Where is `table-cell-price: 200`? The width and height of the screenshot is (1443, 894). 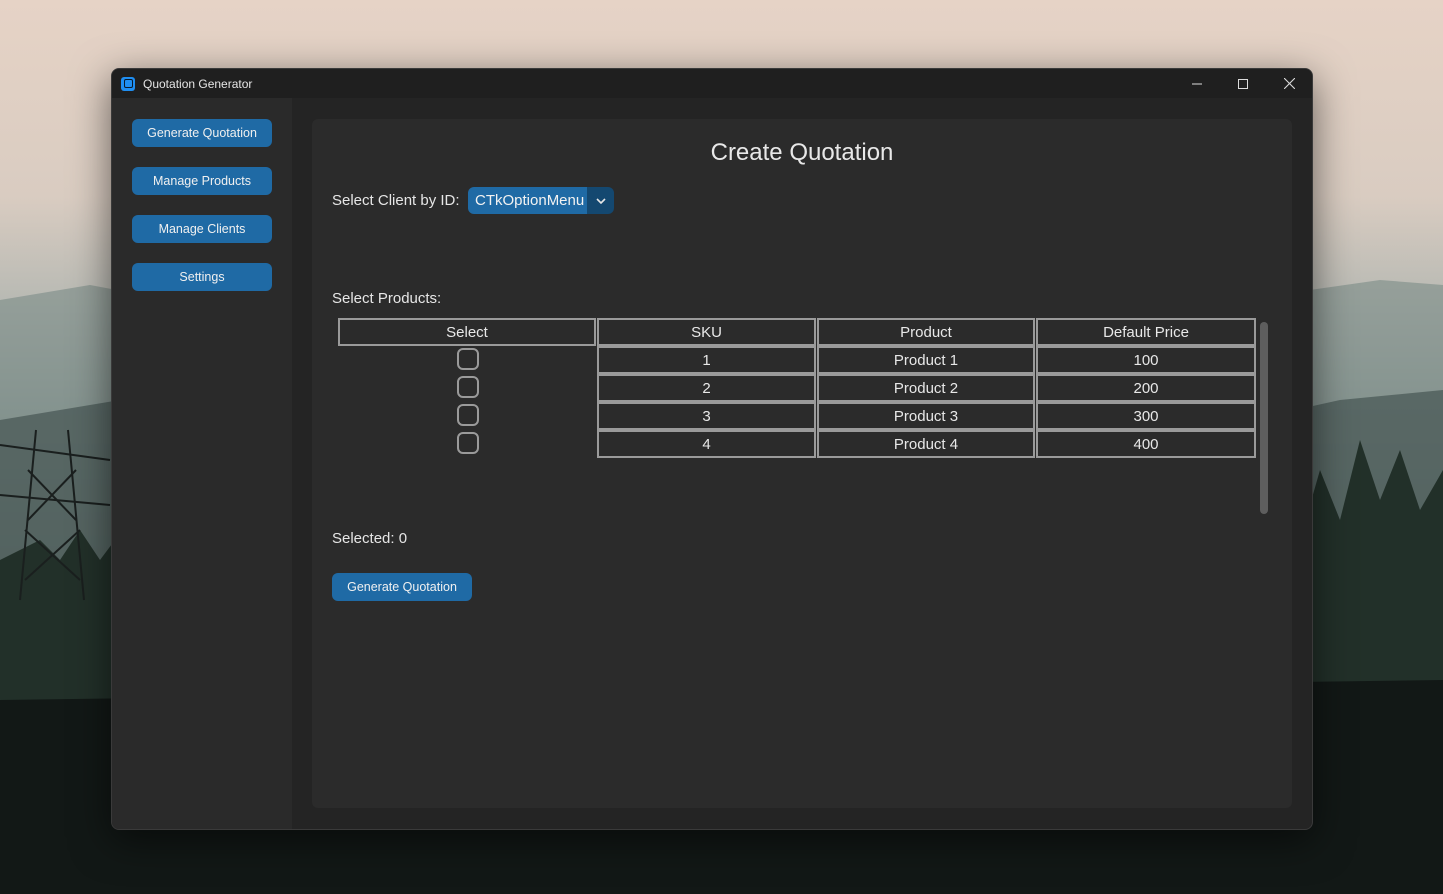 table-cell-price: 200 is located at coordinates (1146, 388).